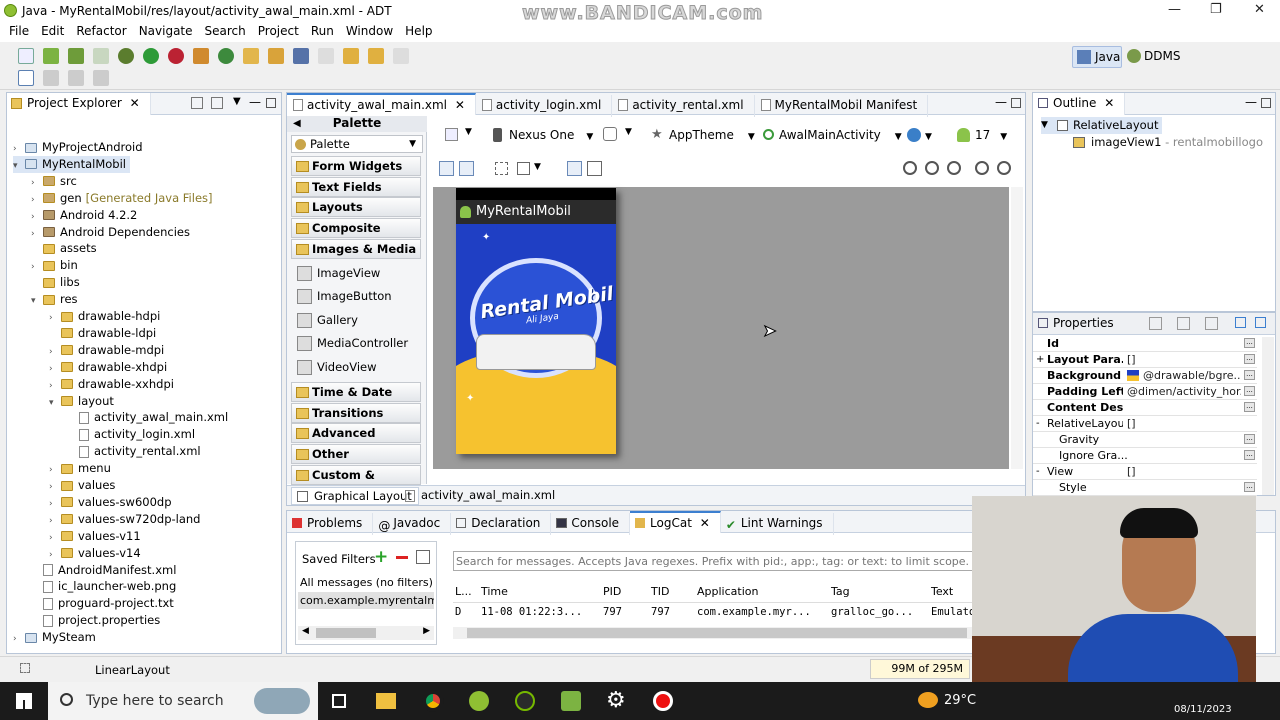 The image size is (1280, 720). What do you see at coordinates (326, 56) in the screenshot?
I see `annotation-icon` at bounding box center [326, 56].